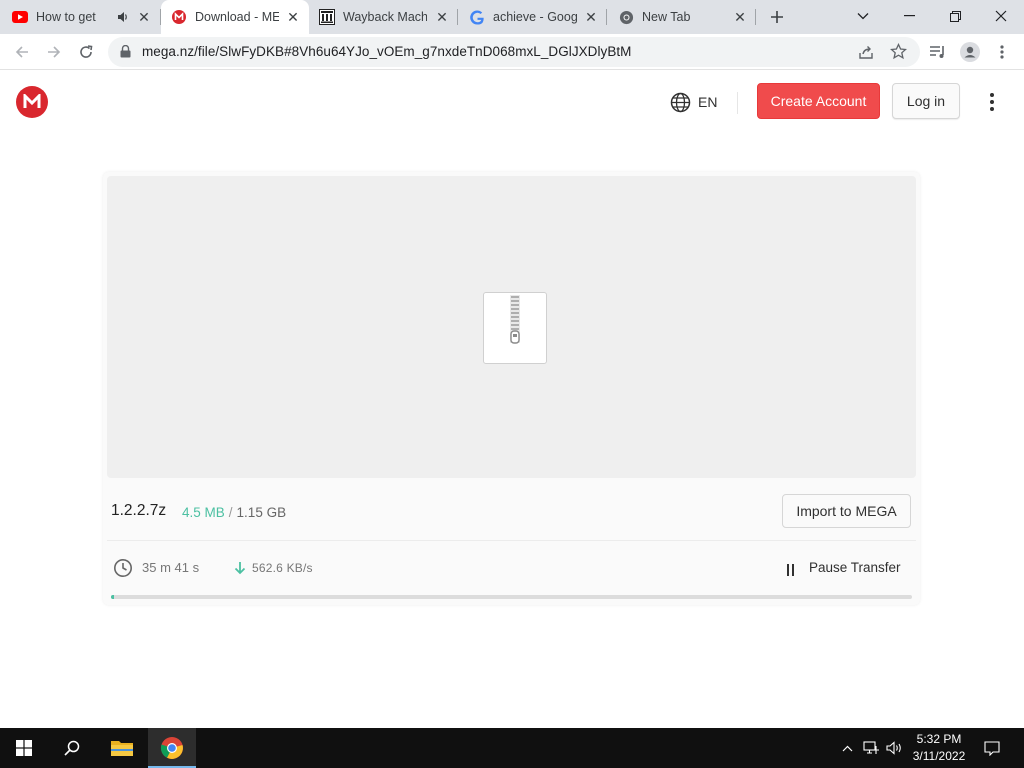 The height and width of the screenshot is (768, 1024). Describe the element at coordinates (20, 17) in the screenshot. I see `youtube-icon` at that location.